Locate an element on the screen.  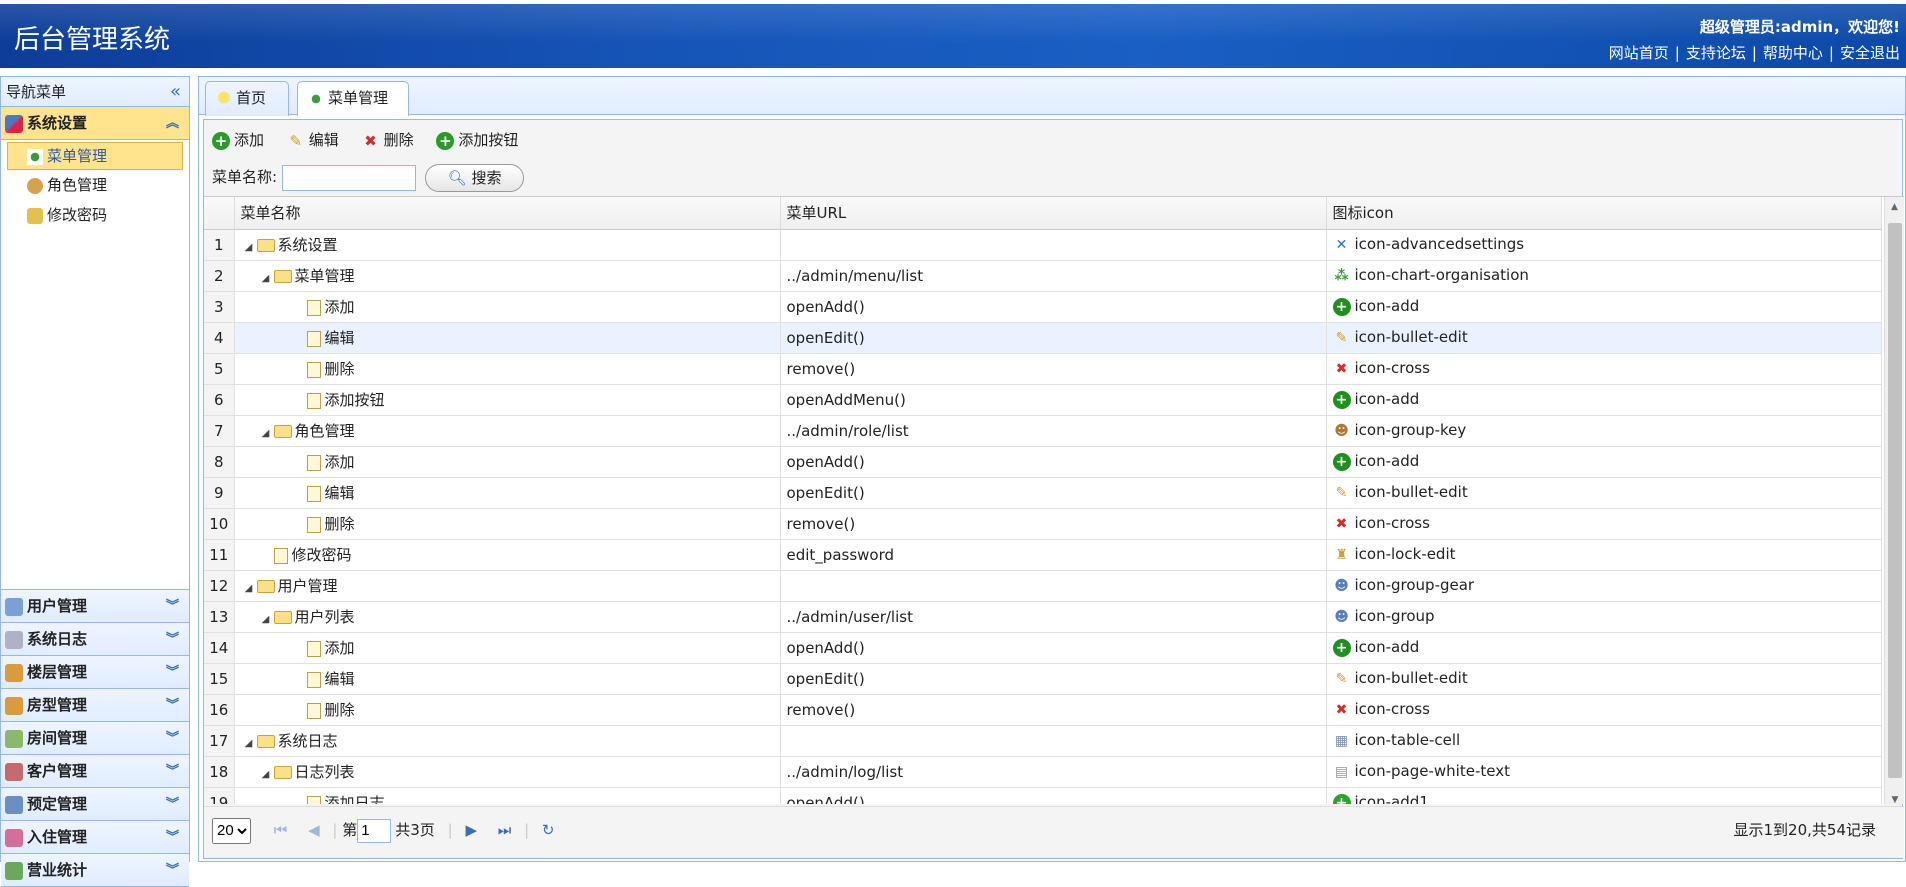
tab-menu-manage: 菜单管理 × is located at coordinates (353, 110).